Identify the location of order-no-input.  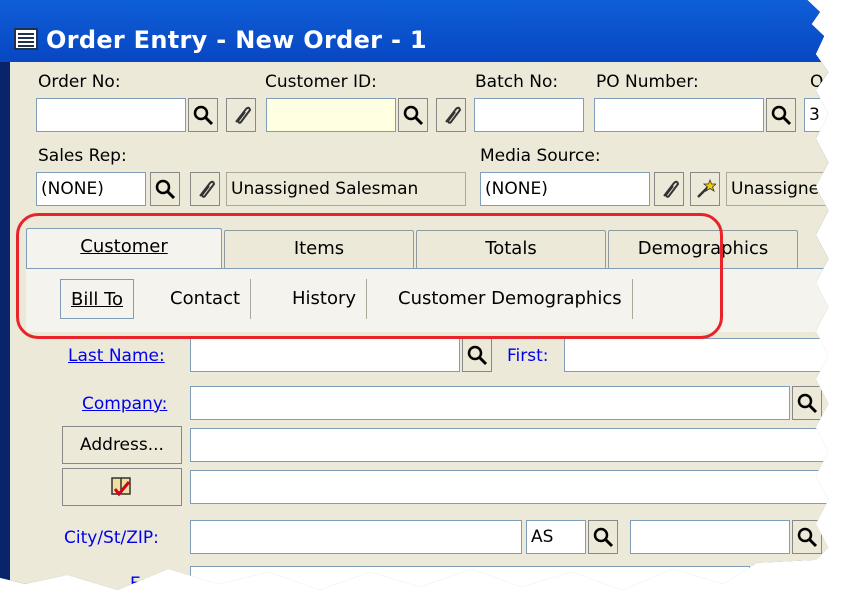
(111, 115).